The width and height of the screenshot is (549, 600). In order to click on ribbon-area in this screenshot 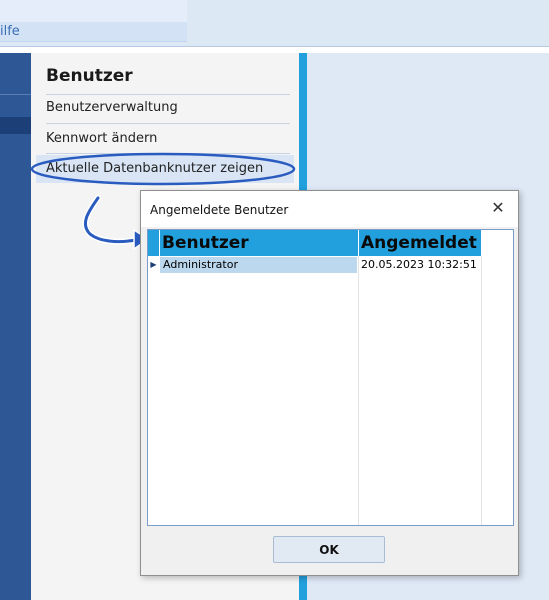, I will do `click(93, 21)`.